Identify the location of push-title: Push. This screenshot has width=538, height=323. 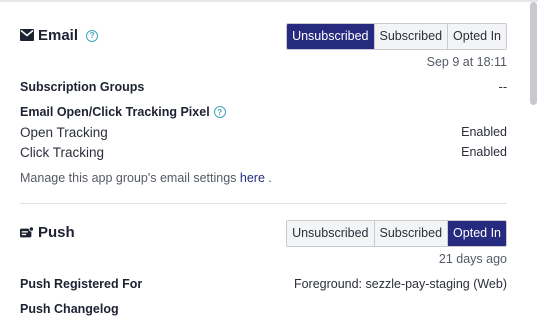
(56, 232).